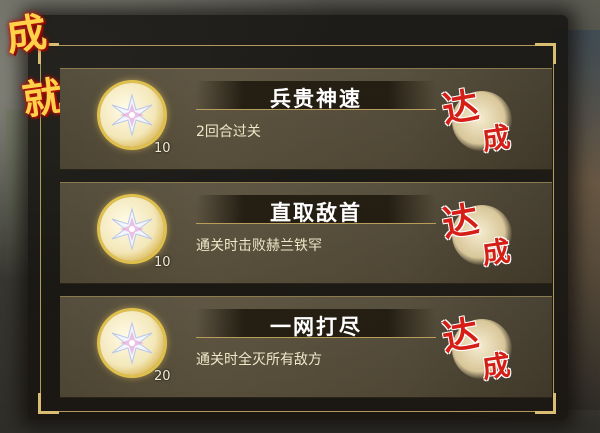  Describe the element at coordinates (259, 246) in the screenshot. I see `achievement-description: 通关时击败赫兰铁罕` at that location.